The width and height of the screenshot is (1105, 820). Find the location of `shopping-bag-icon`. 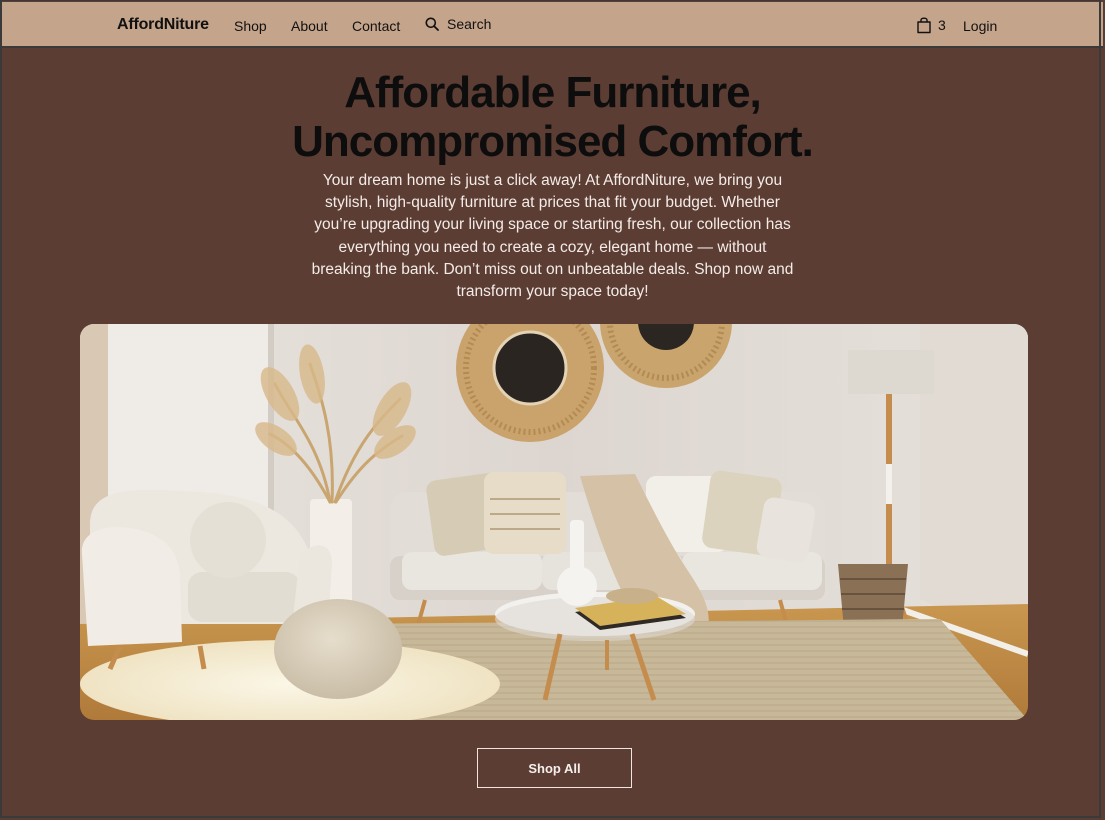

shopping-bag-icon is located at coordinates (924, 25).